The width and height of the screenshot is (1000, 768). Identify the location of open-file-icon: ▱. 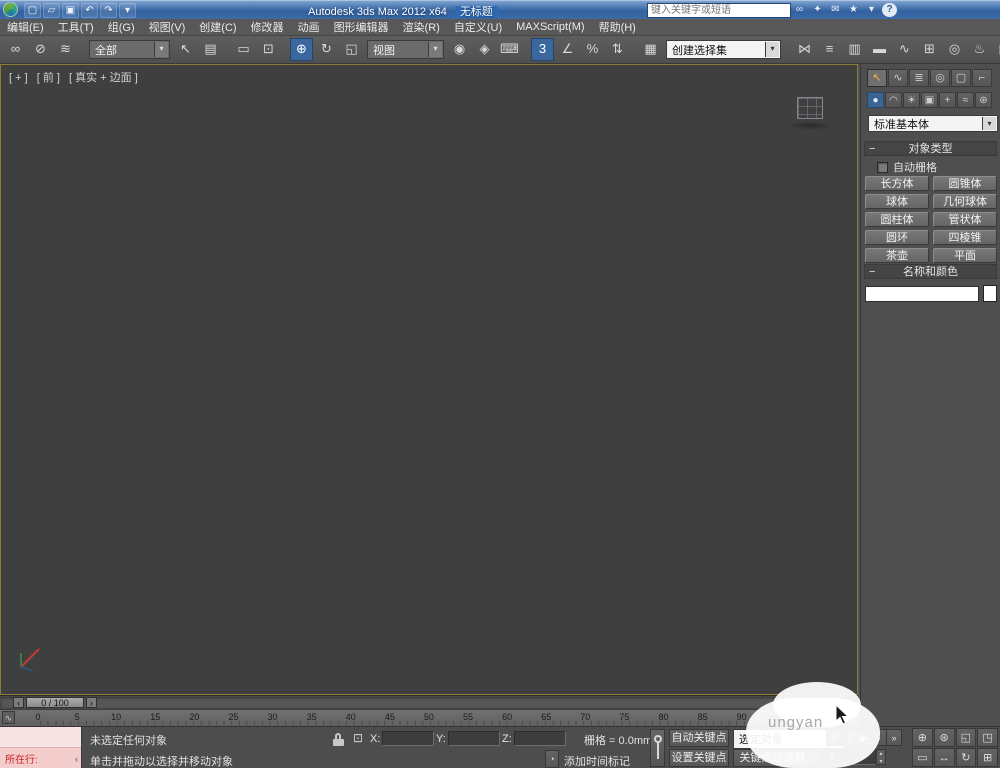
(51, 10).